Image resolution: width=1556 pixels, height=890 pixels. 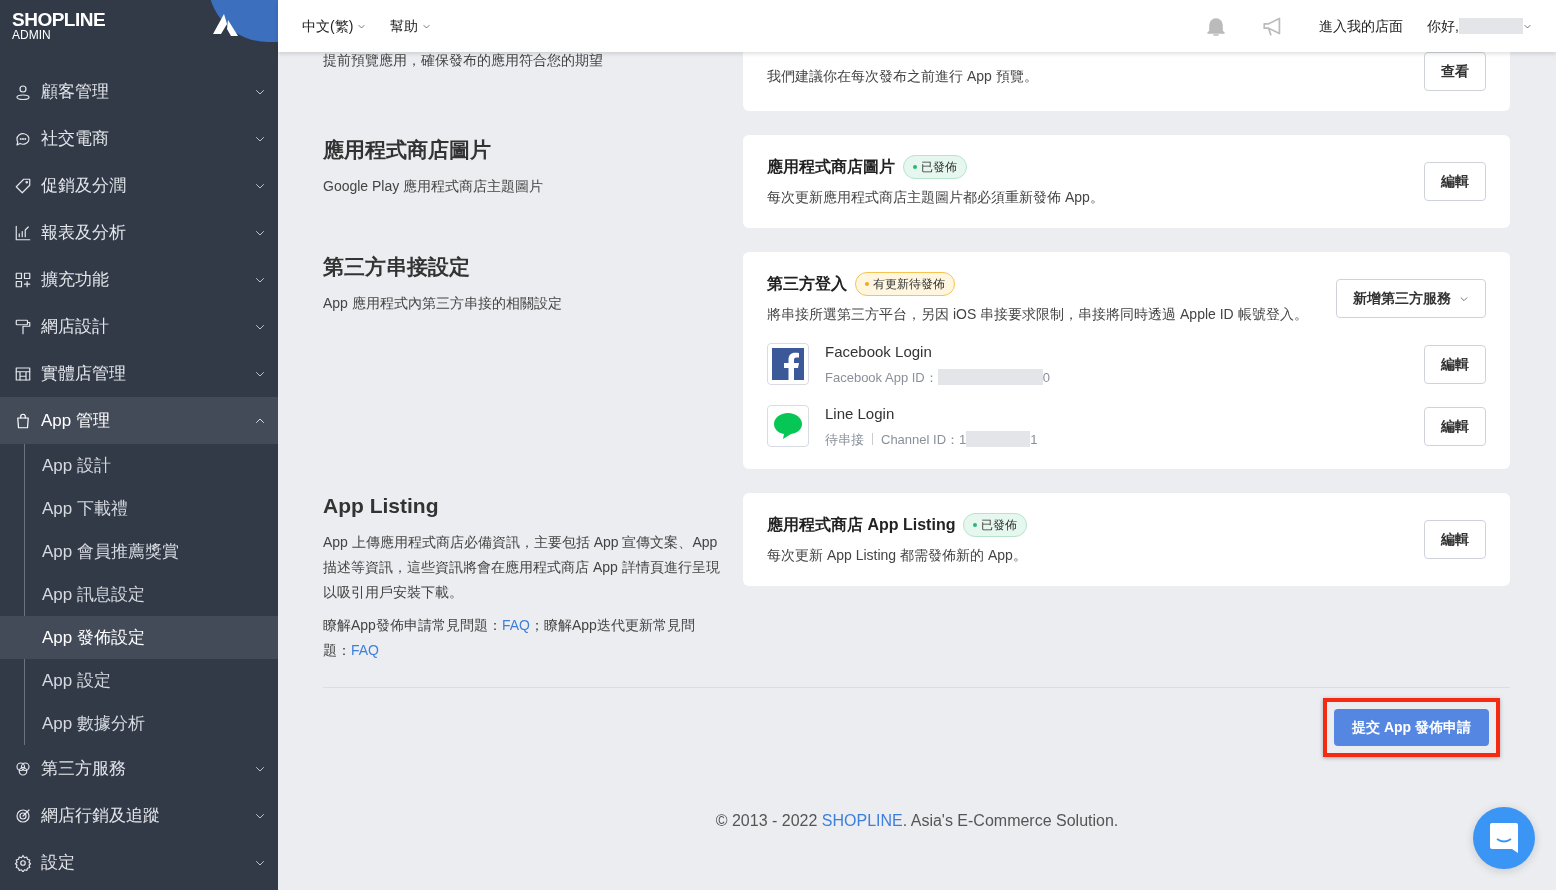 What do you see at coordinates (998, 439) in the screenshot?
I see `redacted-id` at bounding box center [998, 439].